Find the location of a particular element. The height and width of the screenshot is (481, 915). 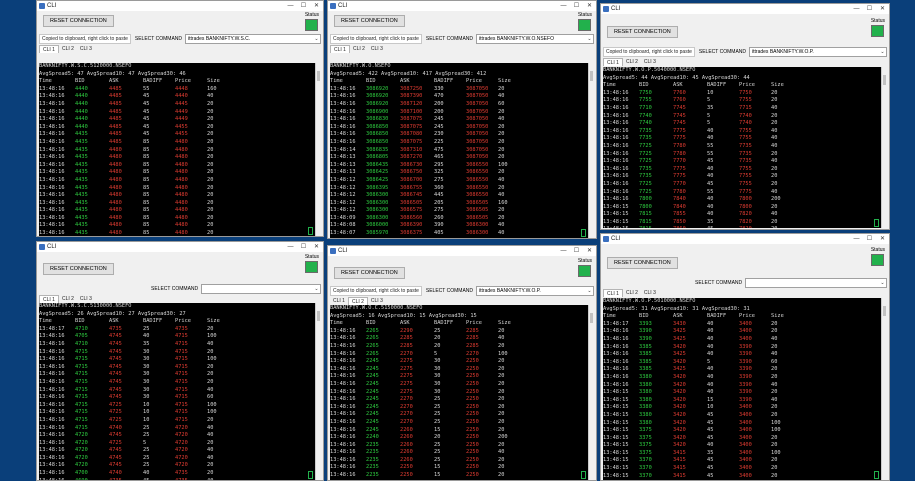

cell-bid: 3380 is located at coordinates (645, 384).